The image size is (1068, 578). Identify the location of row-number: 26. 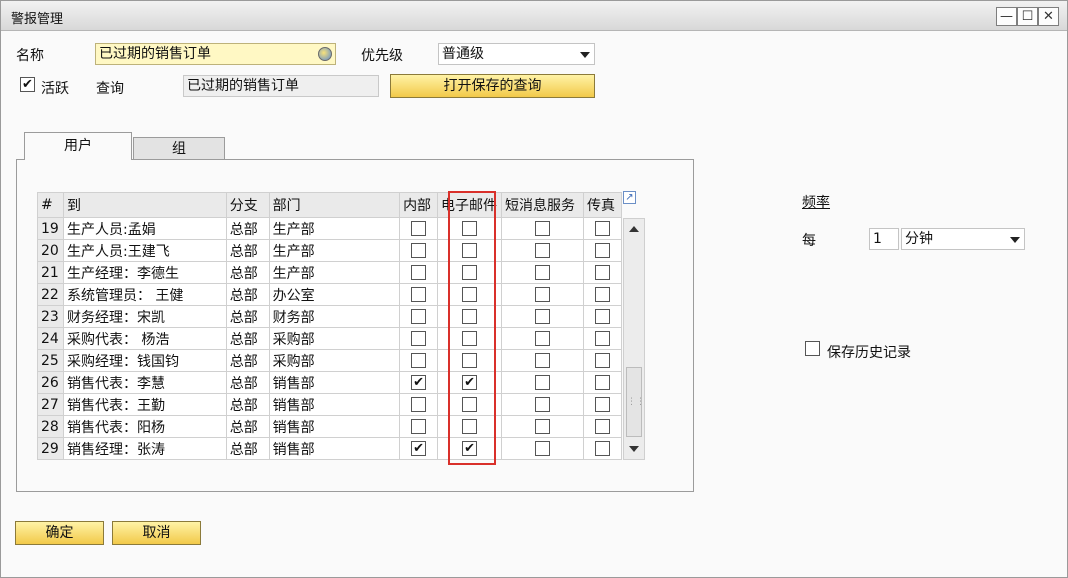
(50, 382).